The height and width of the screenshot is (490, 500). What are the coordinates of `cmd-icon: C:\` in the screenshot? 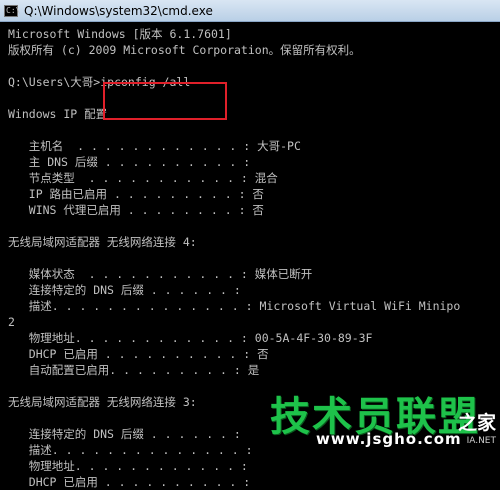 It's located at (12, 10).